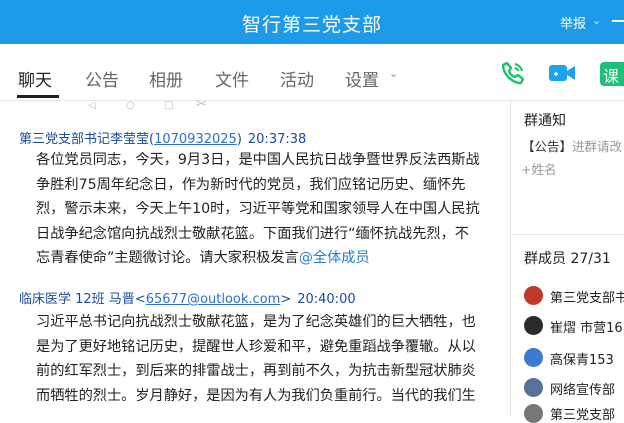 The width and height of the screenshot is (624, 423). I want to click on message-line: 各位党员同志，今天，9月3日，是中国人民抗日战争暨世界反法西斯战, so click(258, 160).